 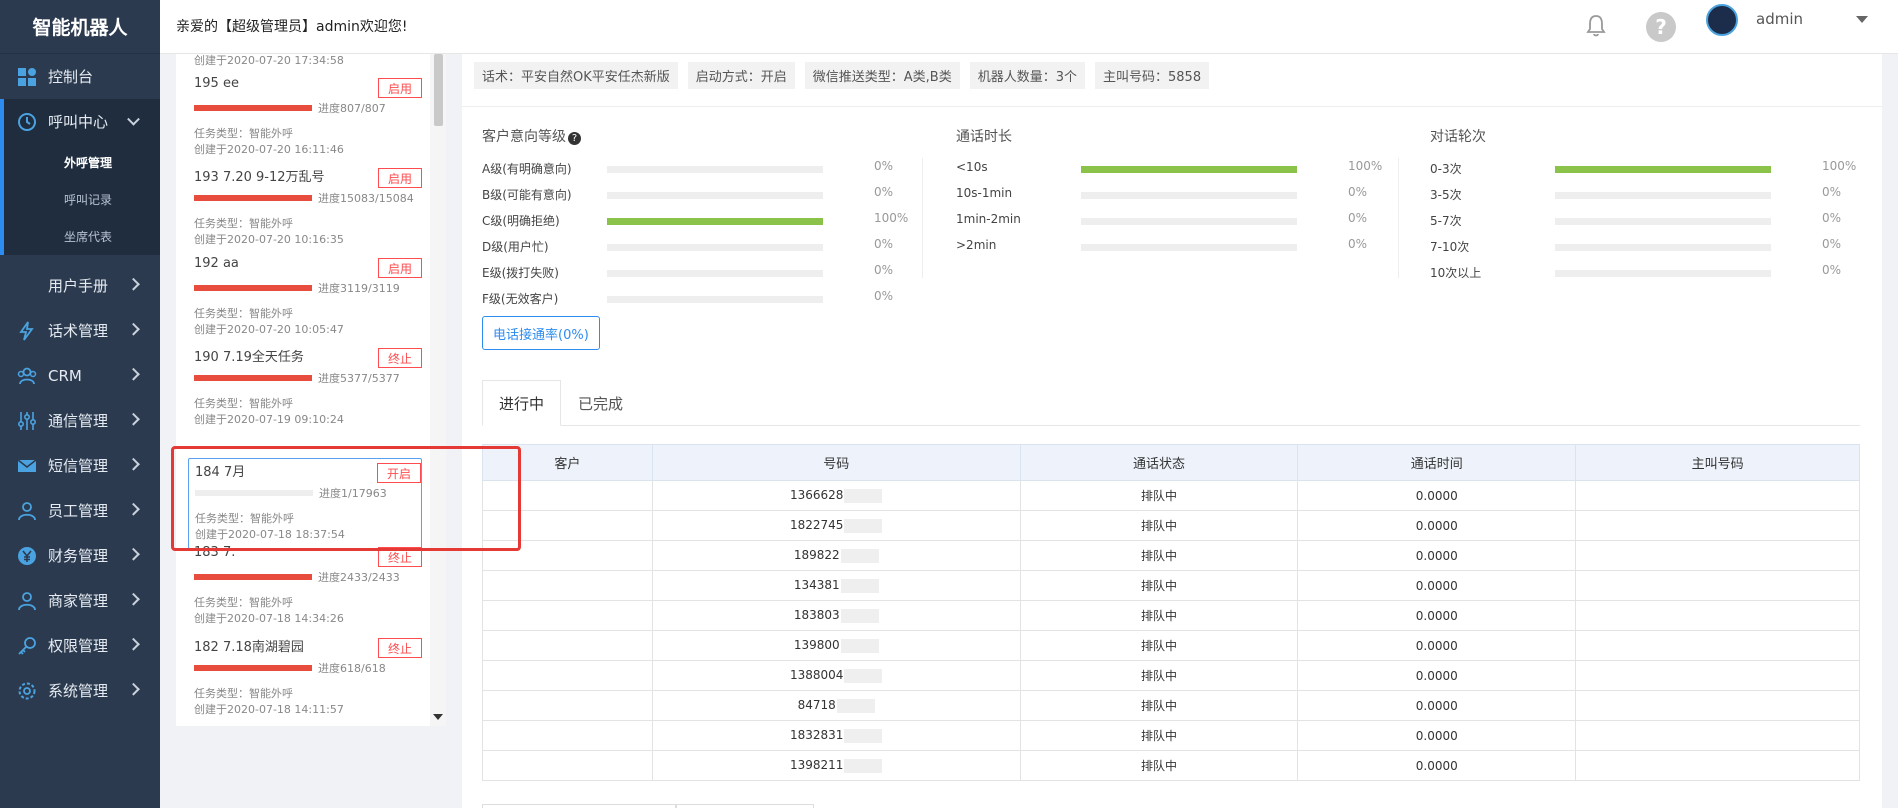 What do you see at coordinates (27, 466) in the screenshot?
I see `mail-icon` at bounding box center [27, 466].